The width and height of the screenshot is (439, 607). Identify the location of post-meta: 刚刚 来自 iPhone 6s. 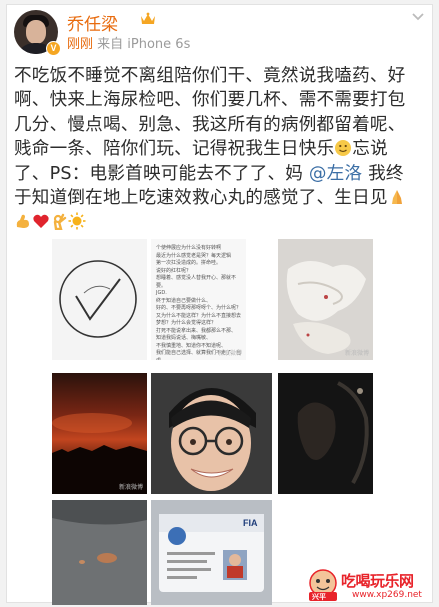
(128, 42).